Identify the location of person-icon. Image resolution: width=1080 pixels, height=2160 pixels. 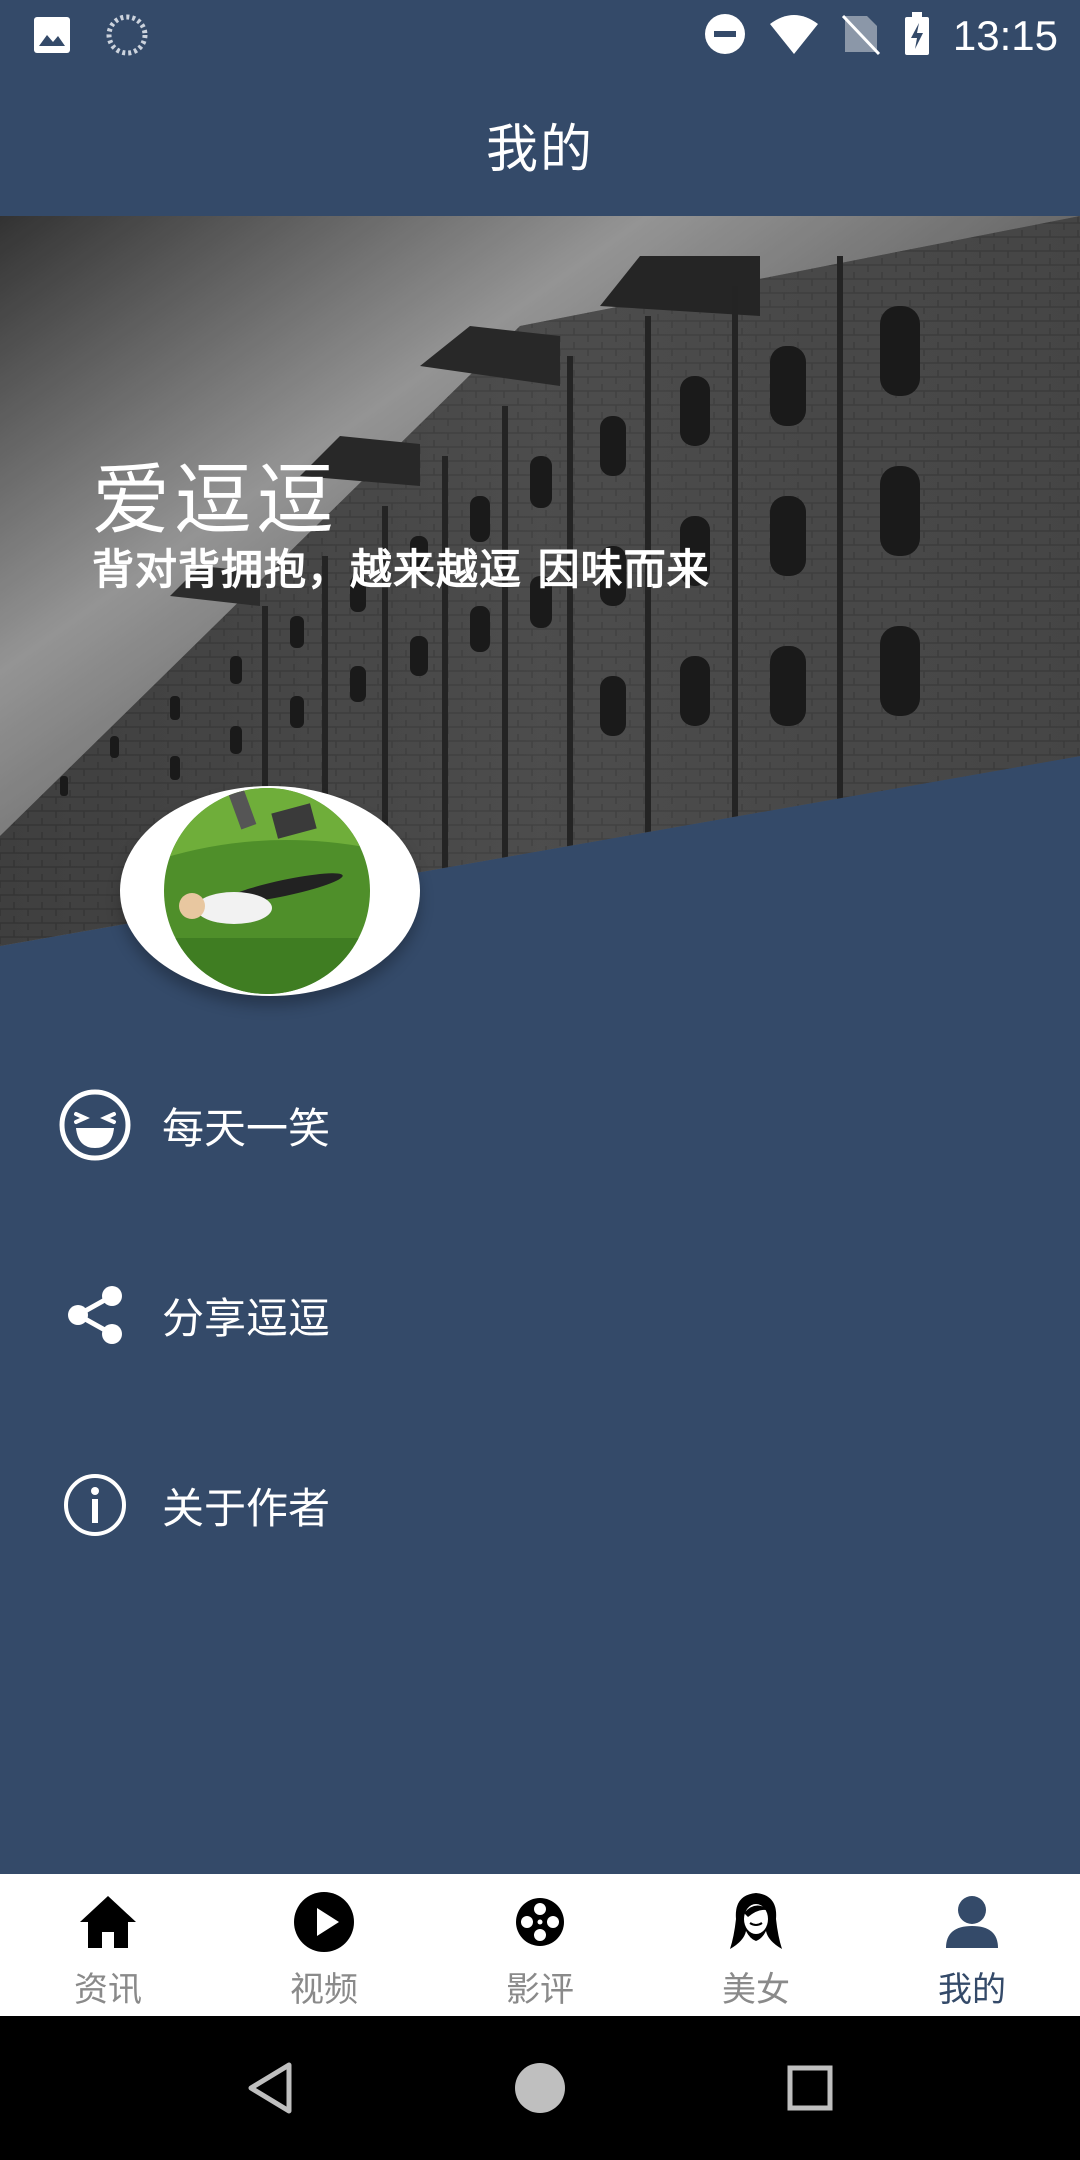
(972, 1922).